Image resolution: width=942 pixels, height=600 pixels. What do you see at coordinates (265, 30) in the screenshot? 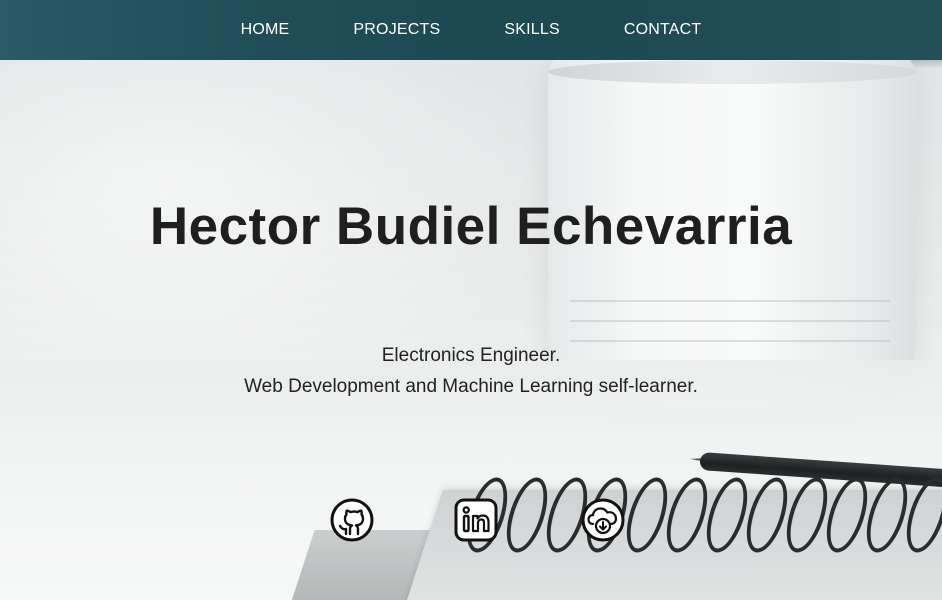
I see `nav-home-link: HOME` at bounding box center [265, 30].